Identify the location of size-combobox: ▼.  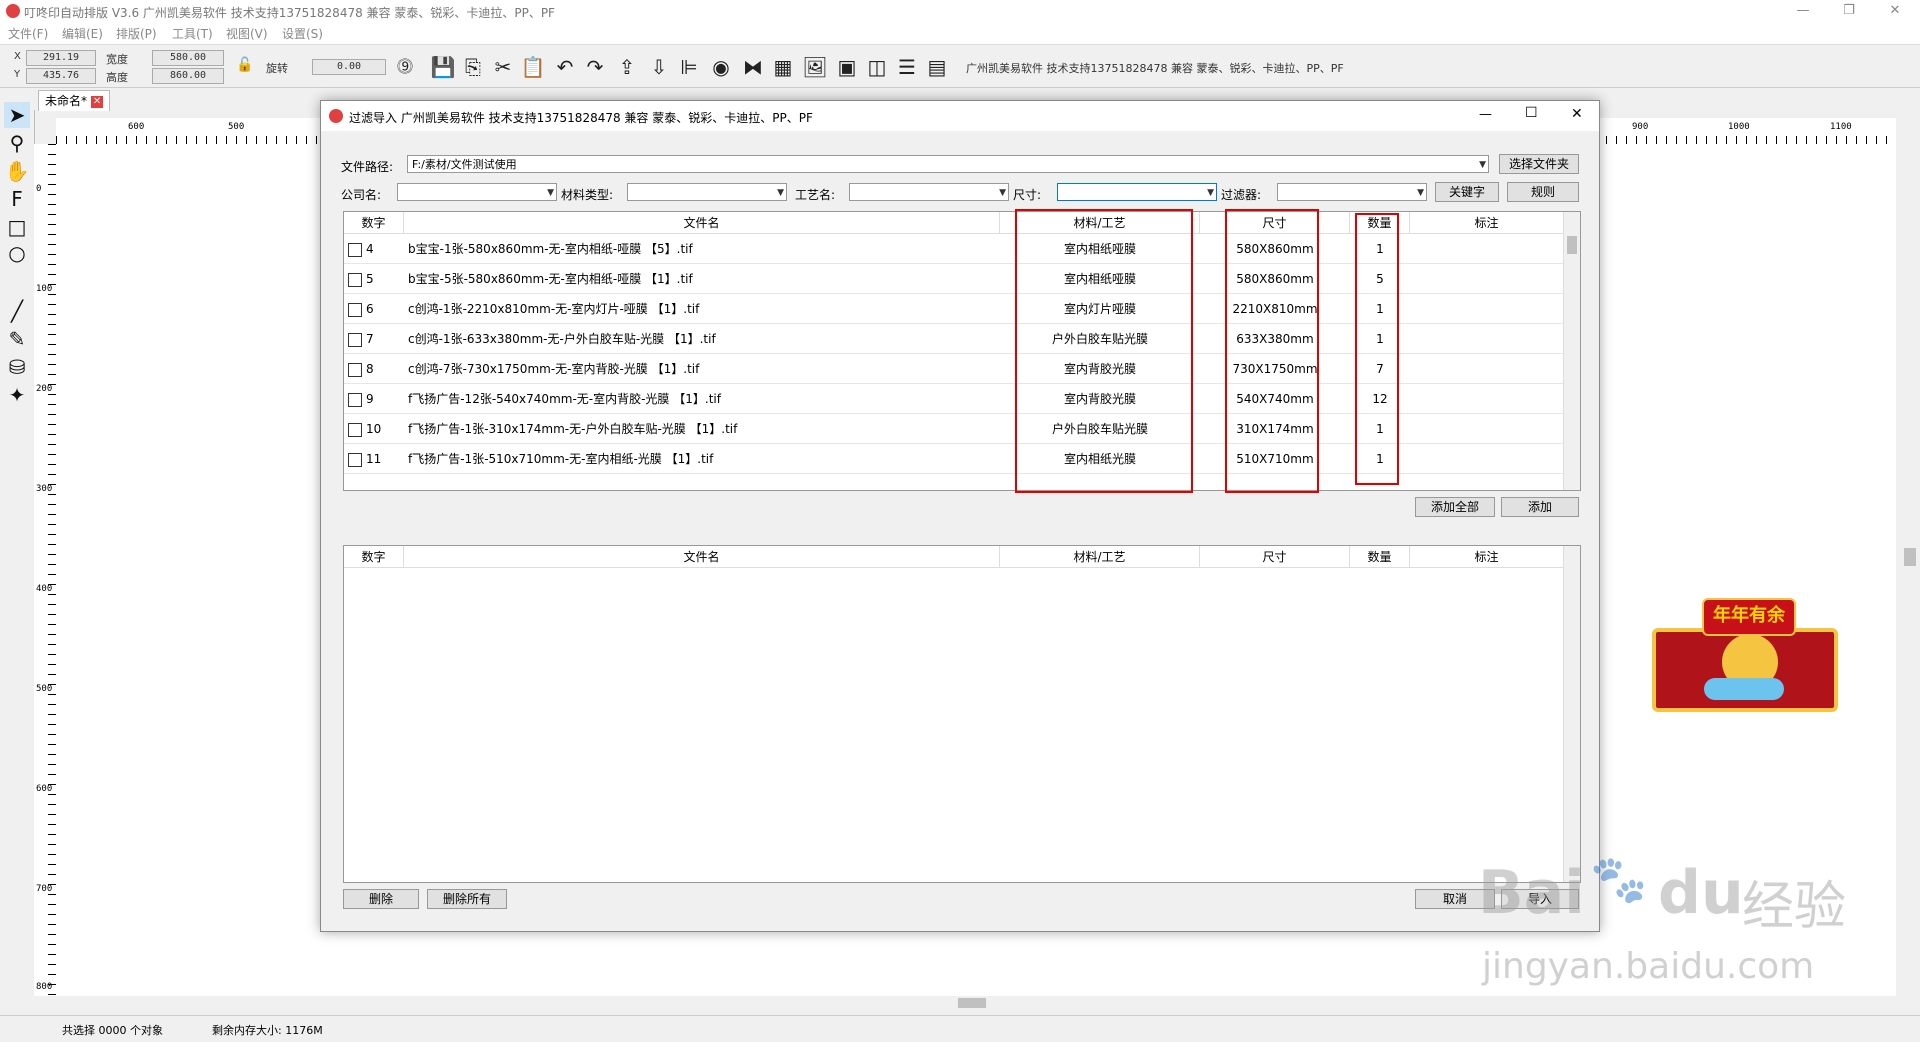
(1137, 192).